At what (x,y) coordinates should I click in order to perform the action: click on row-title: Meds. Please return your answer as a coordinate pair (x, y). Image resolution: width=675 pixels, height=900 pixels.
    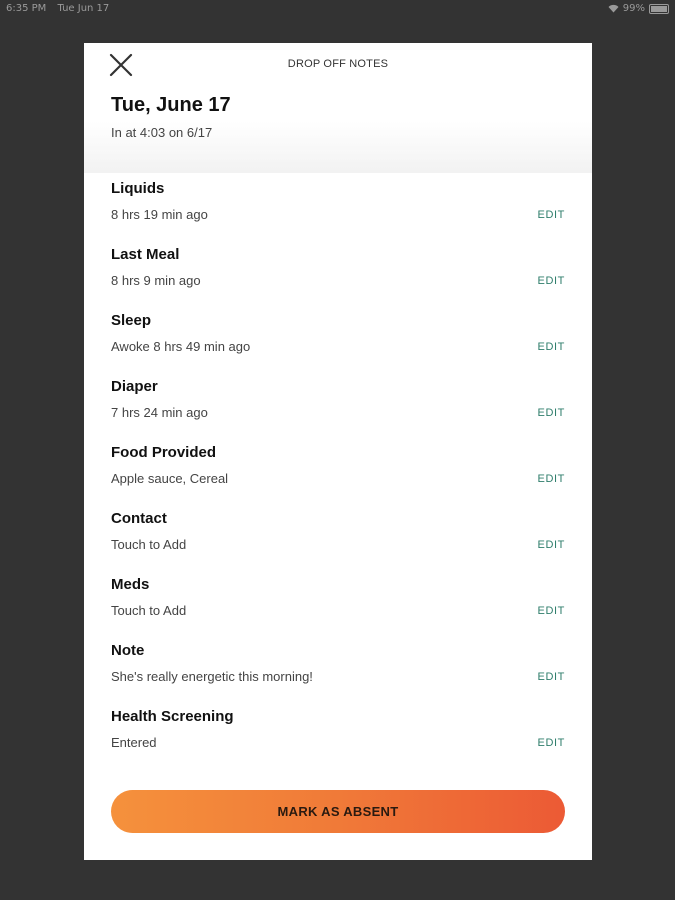
    Looking at the image, I should click on (130, 584).